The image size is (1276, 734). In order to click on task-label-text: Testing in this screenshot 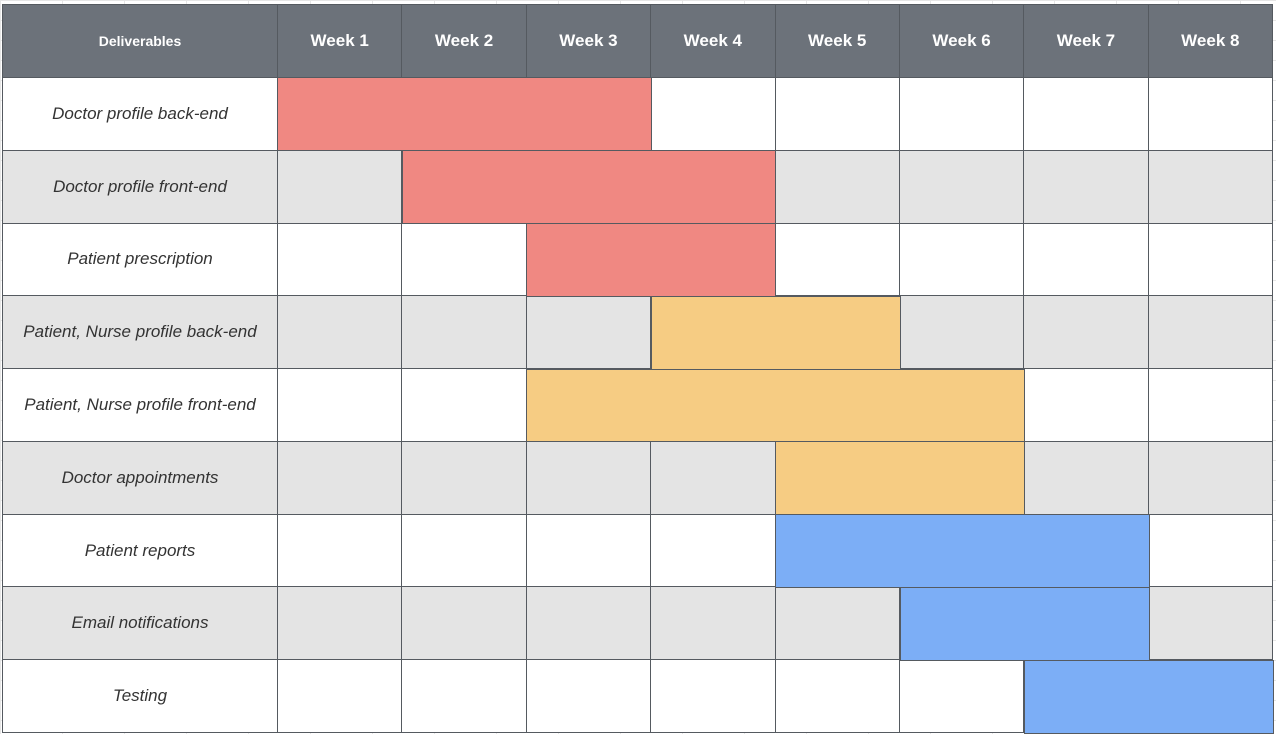, I will do `click(140, 696)`.